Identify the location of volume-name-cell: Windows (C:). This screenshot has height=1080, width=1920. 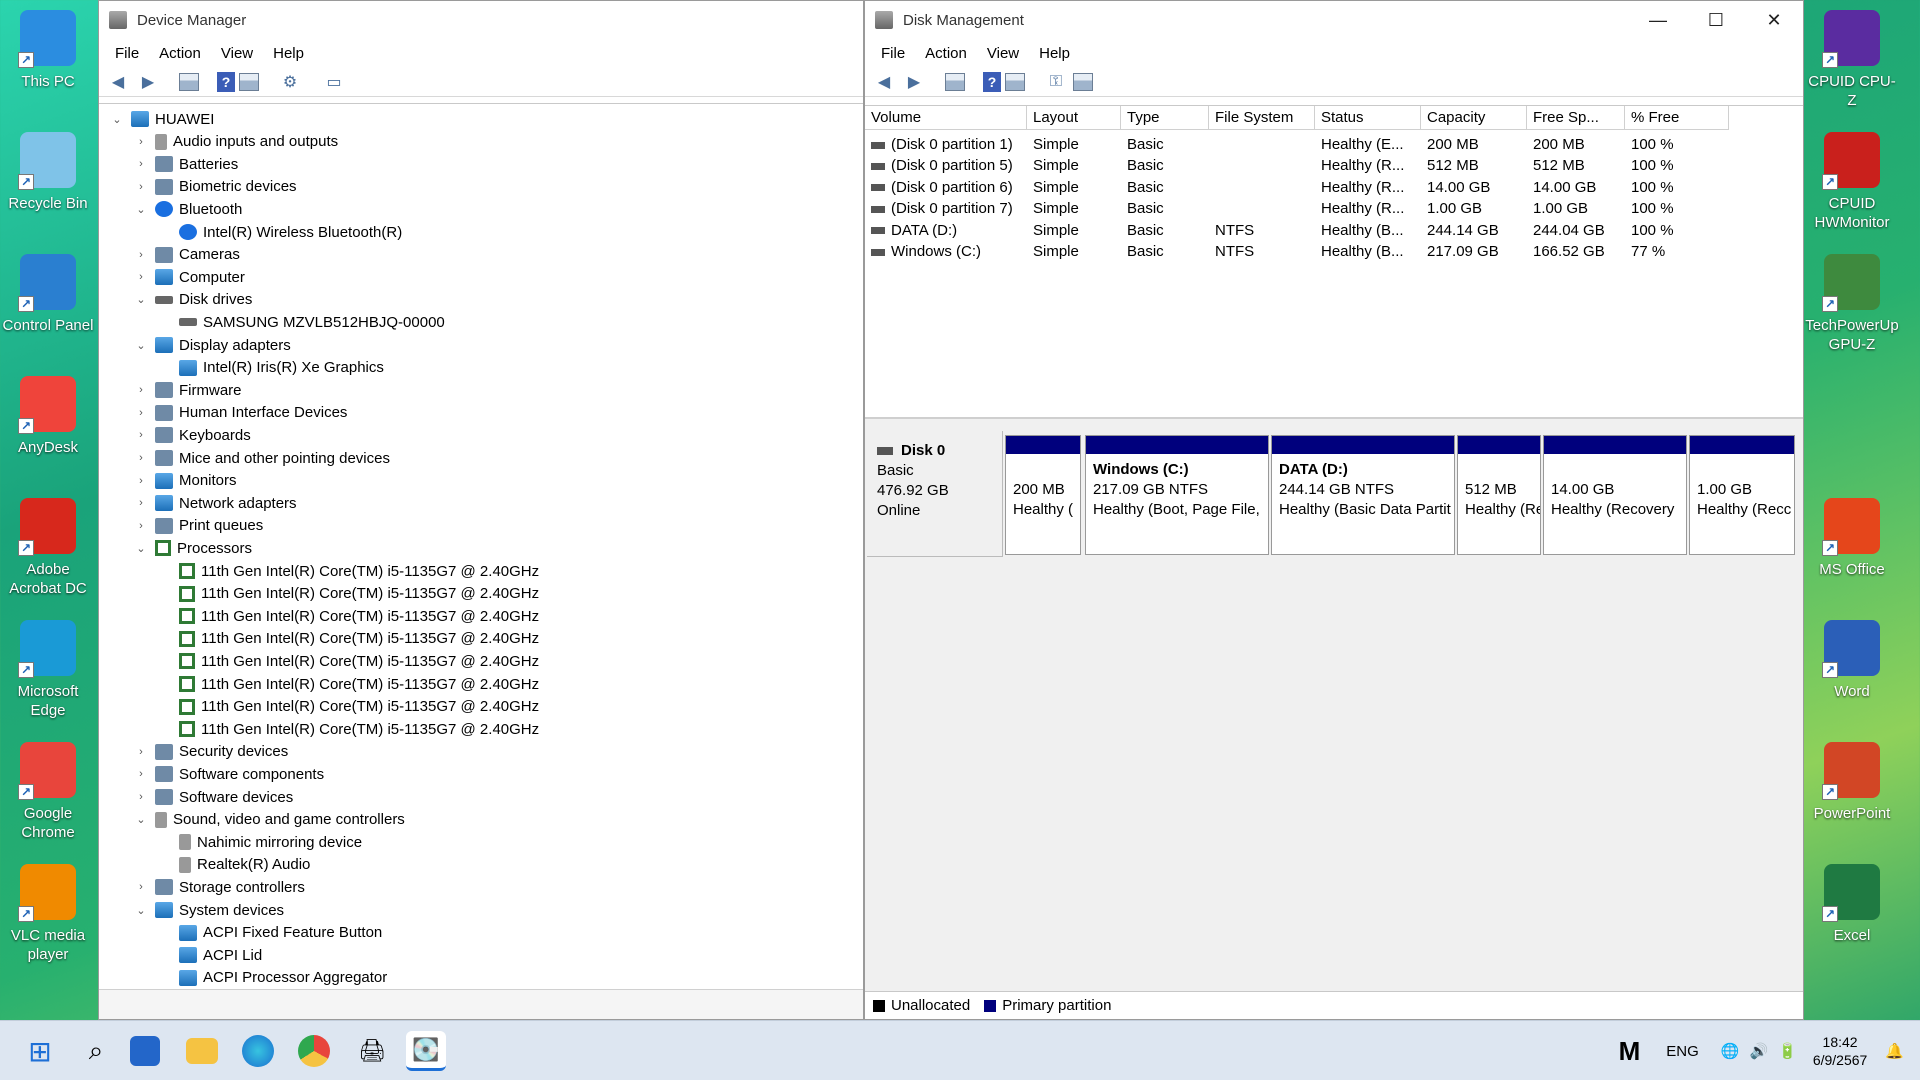
(946, 253).